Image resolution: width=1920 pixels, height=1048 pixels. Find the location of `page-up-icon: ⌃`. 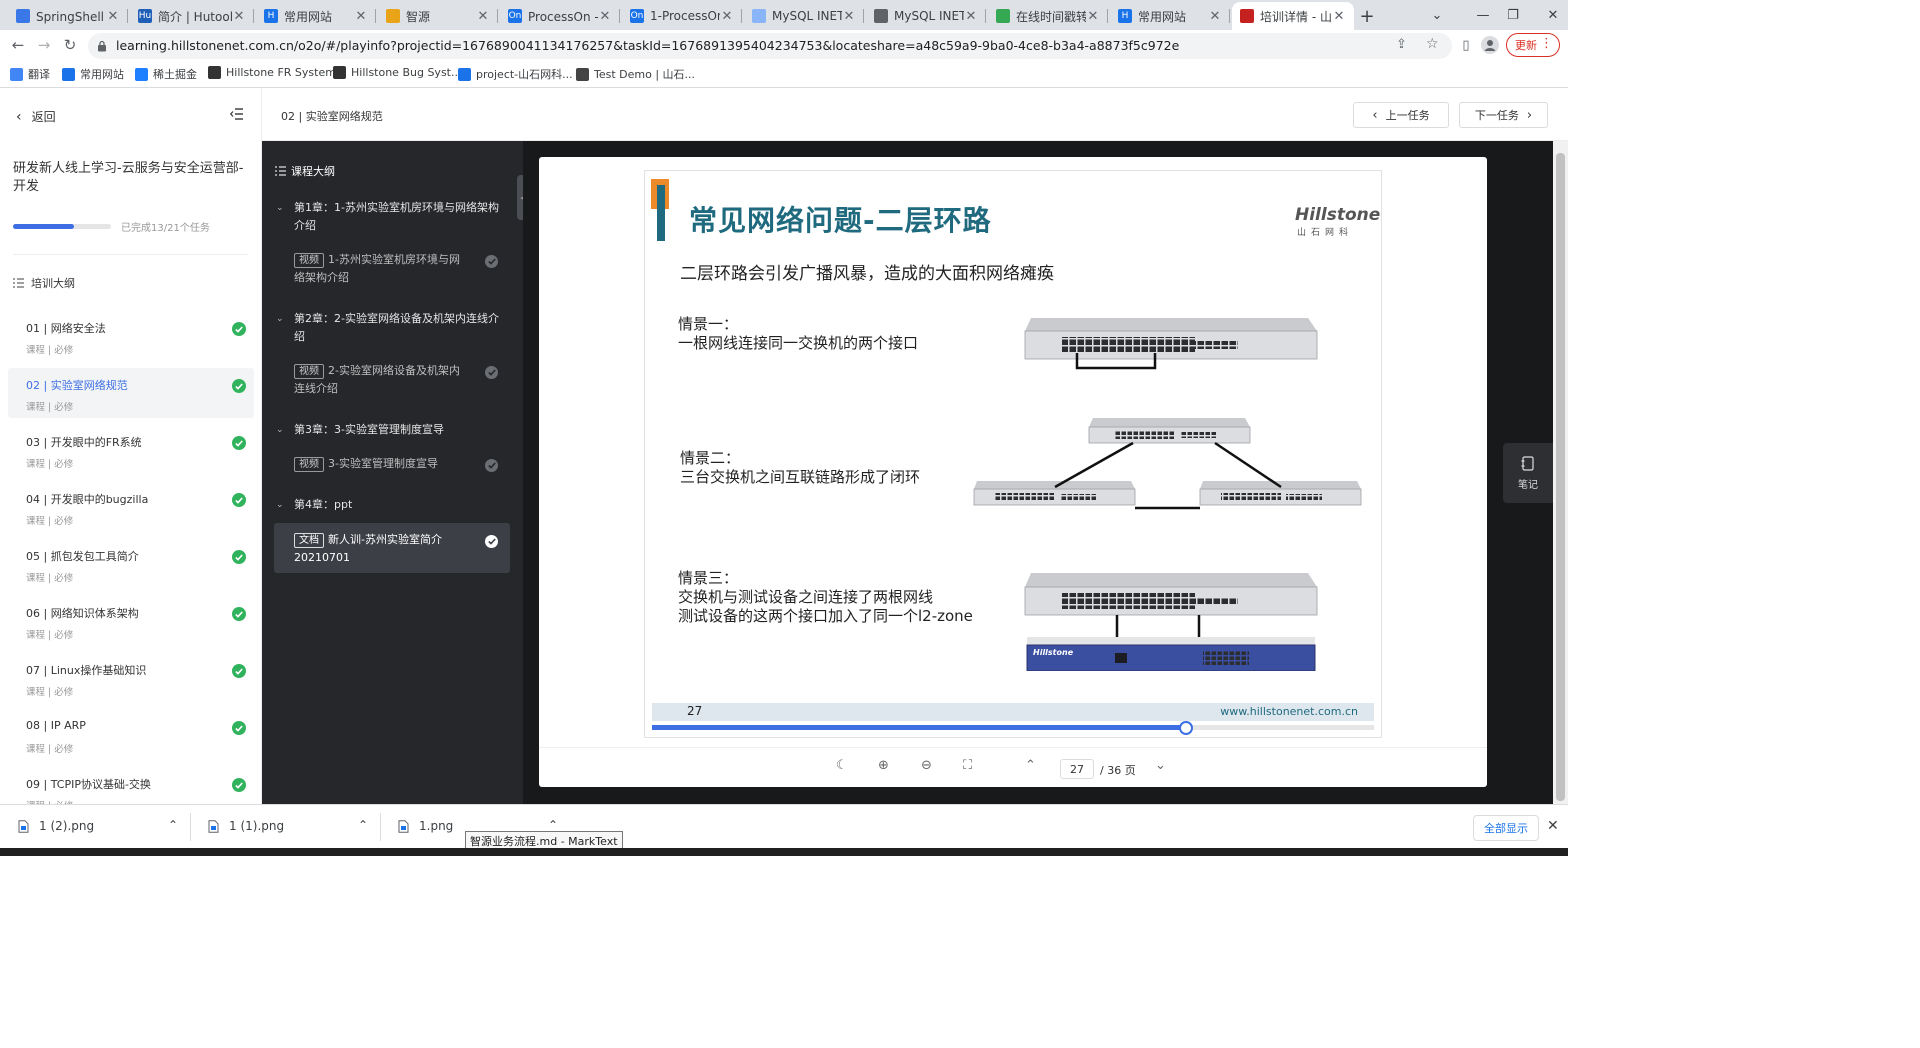

page-up-icon: ⌃ is located at coordinates (1030, 765).